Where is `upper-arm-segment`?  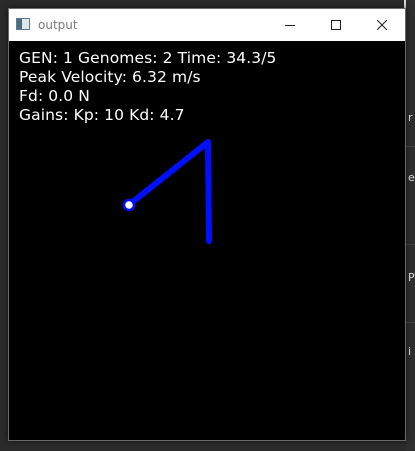 upper-arm-segment is located at coordinates (169, 173).